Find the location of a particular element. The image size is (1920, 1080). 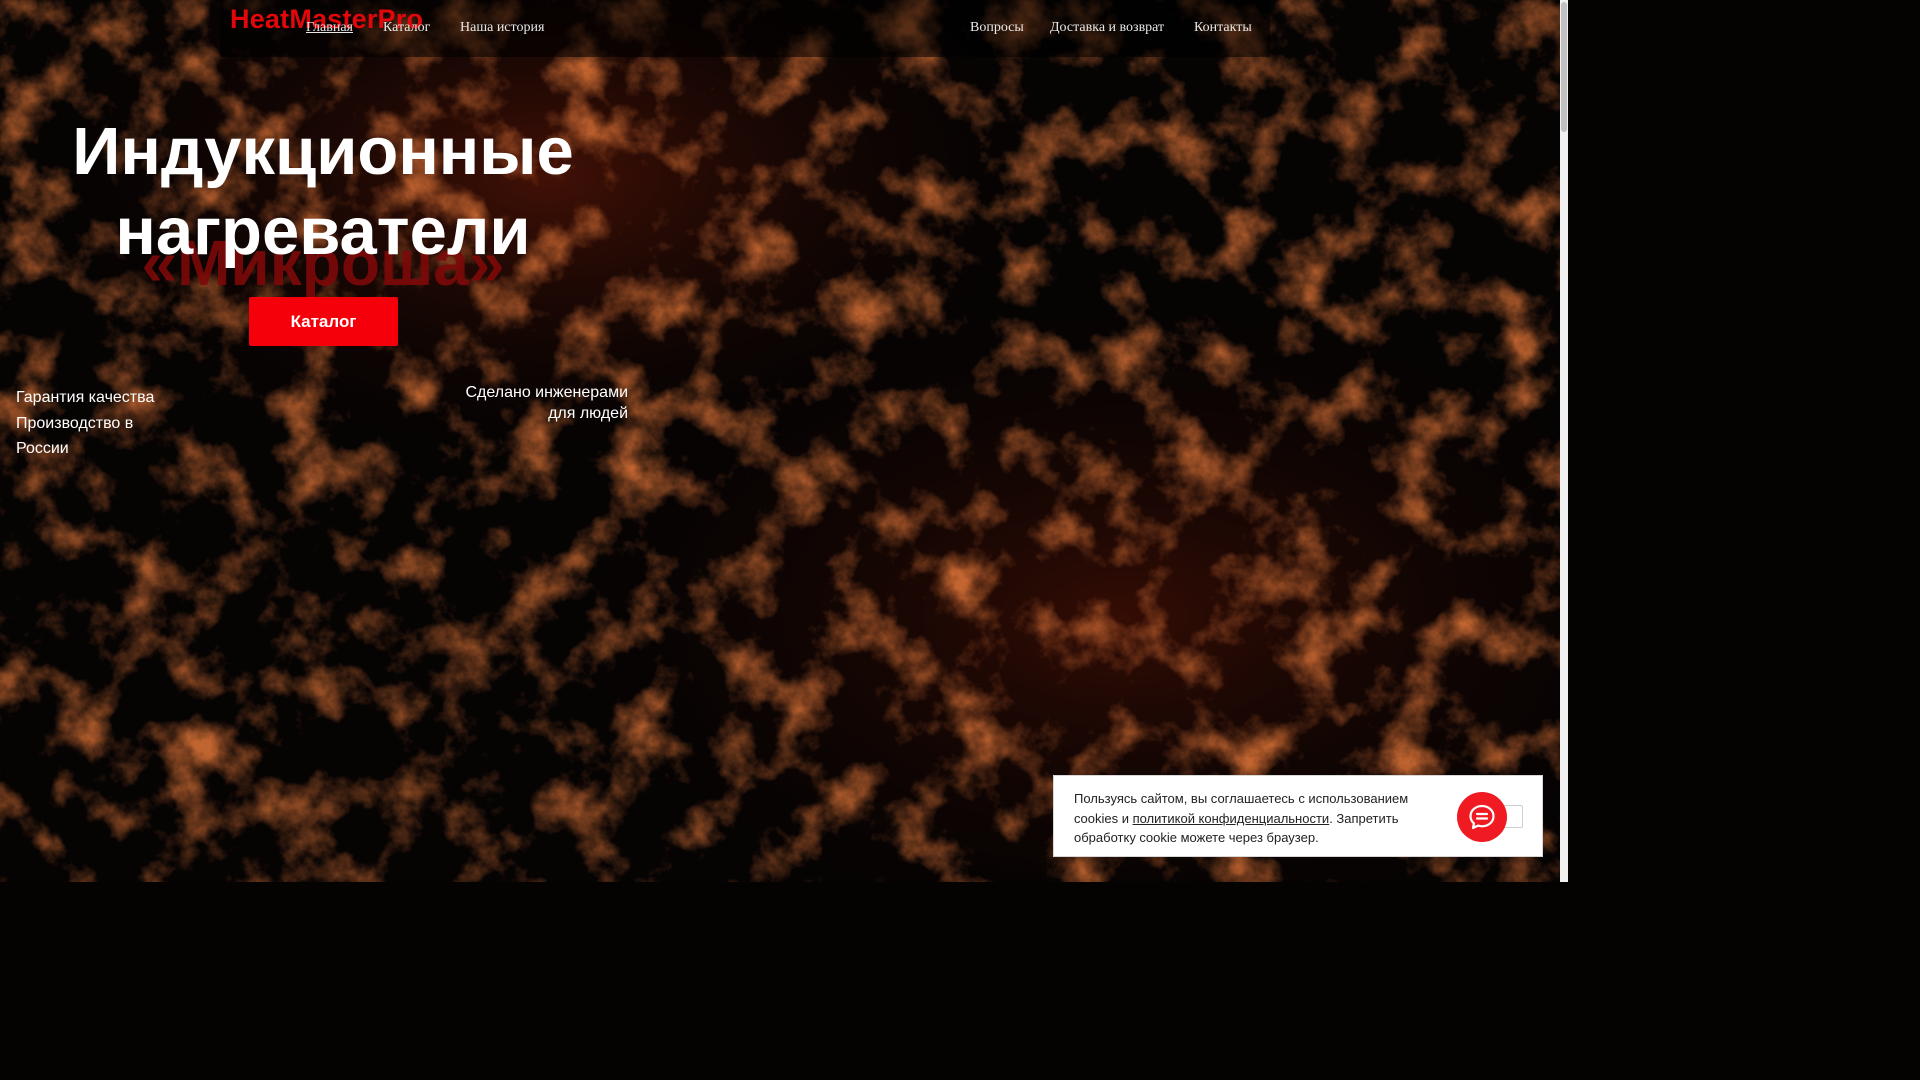

chat-widget-button is located at coordinates (1482, 817).